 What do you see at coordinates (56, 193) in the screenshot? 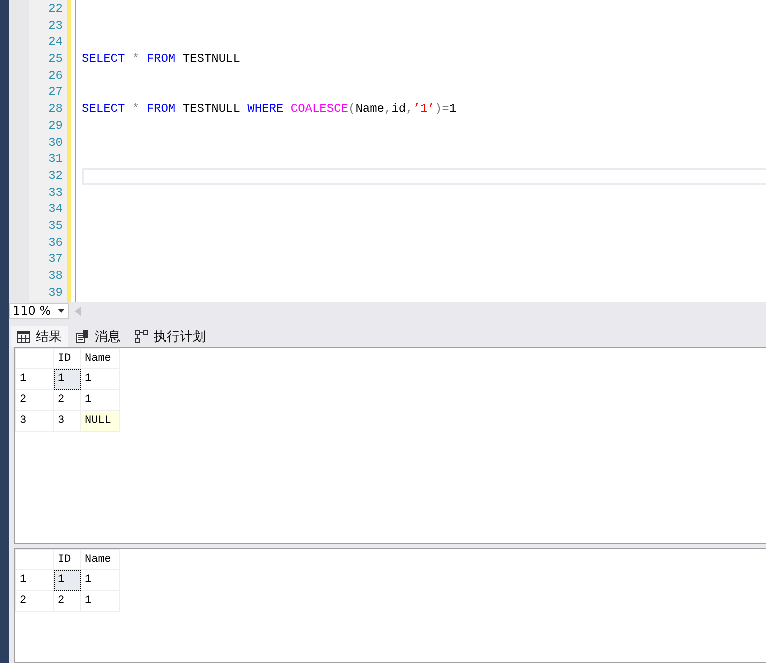
I see `line-number: 33` at bounding box center [56, 193].